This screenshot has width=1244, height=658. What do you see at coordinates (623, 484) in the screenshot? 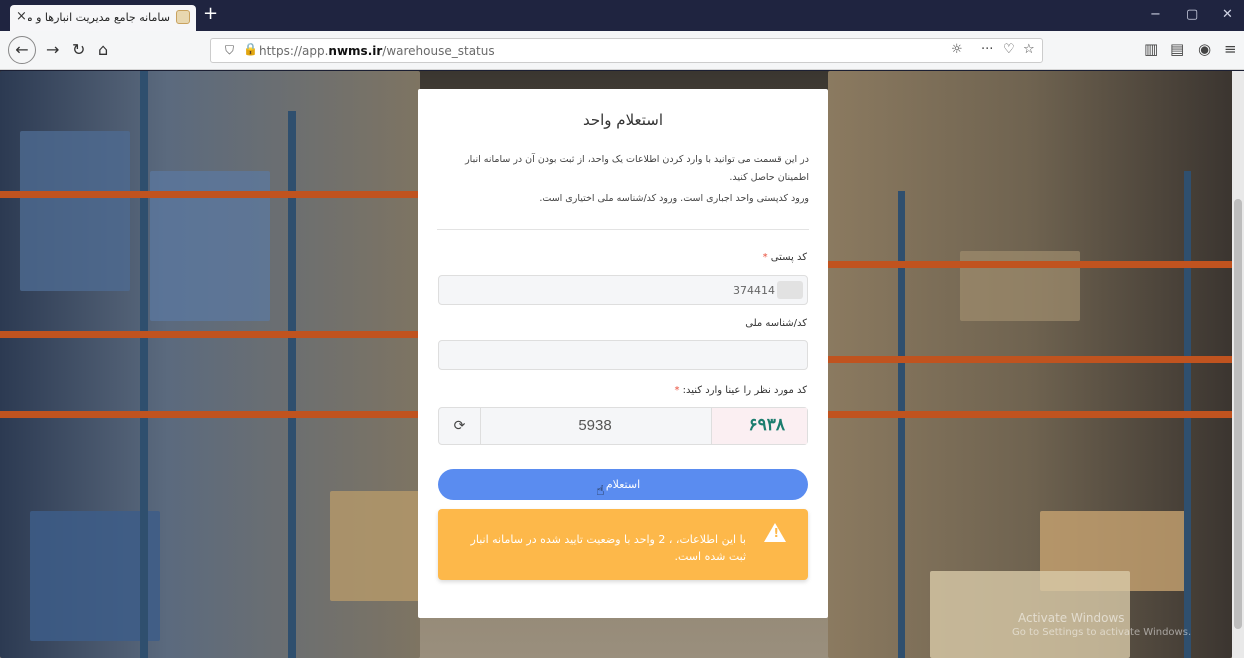
I see `inquiry-submit-button: استعلام` at bounding box center [623, 484].